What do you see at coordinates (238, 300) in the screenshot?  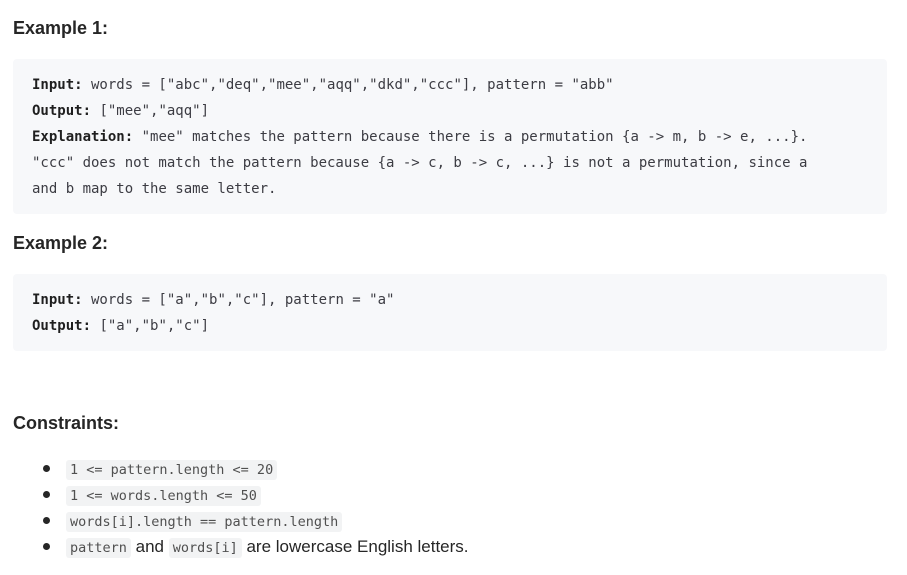 I see `input-value: words = ["a","b","c"], pattern = "a"` at bounding box center [238, 300].